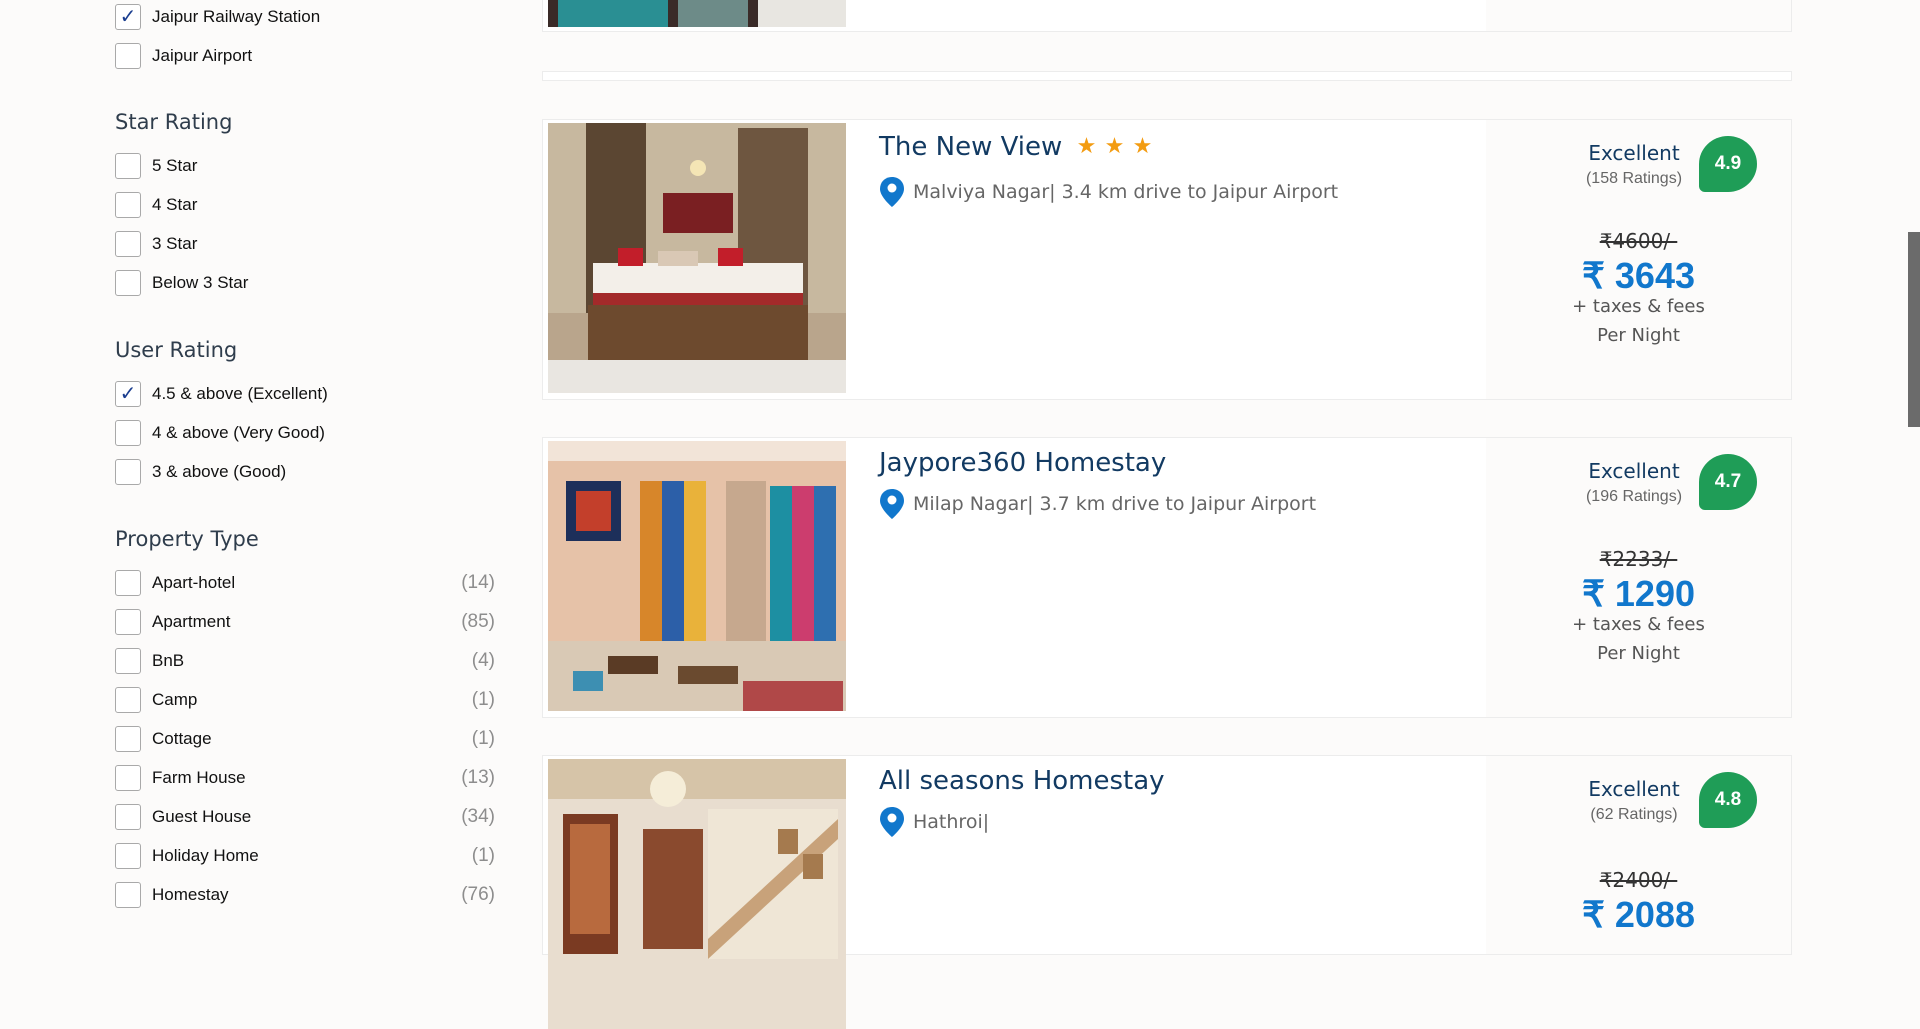 The image size is (1920, 1029). Describe the element at coordinates (1638, 15) in the screenshot. I see `price-panel` at that location.